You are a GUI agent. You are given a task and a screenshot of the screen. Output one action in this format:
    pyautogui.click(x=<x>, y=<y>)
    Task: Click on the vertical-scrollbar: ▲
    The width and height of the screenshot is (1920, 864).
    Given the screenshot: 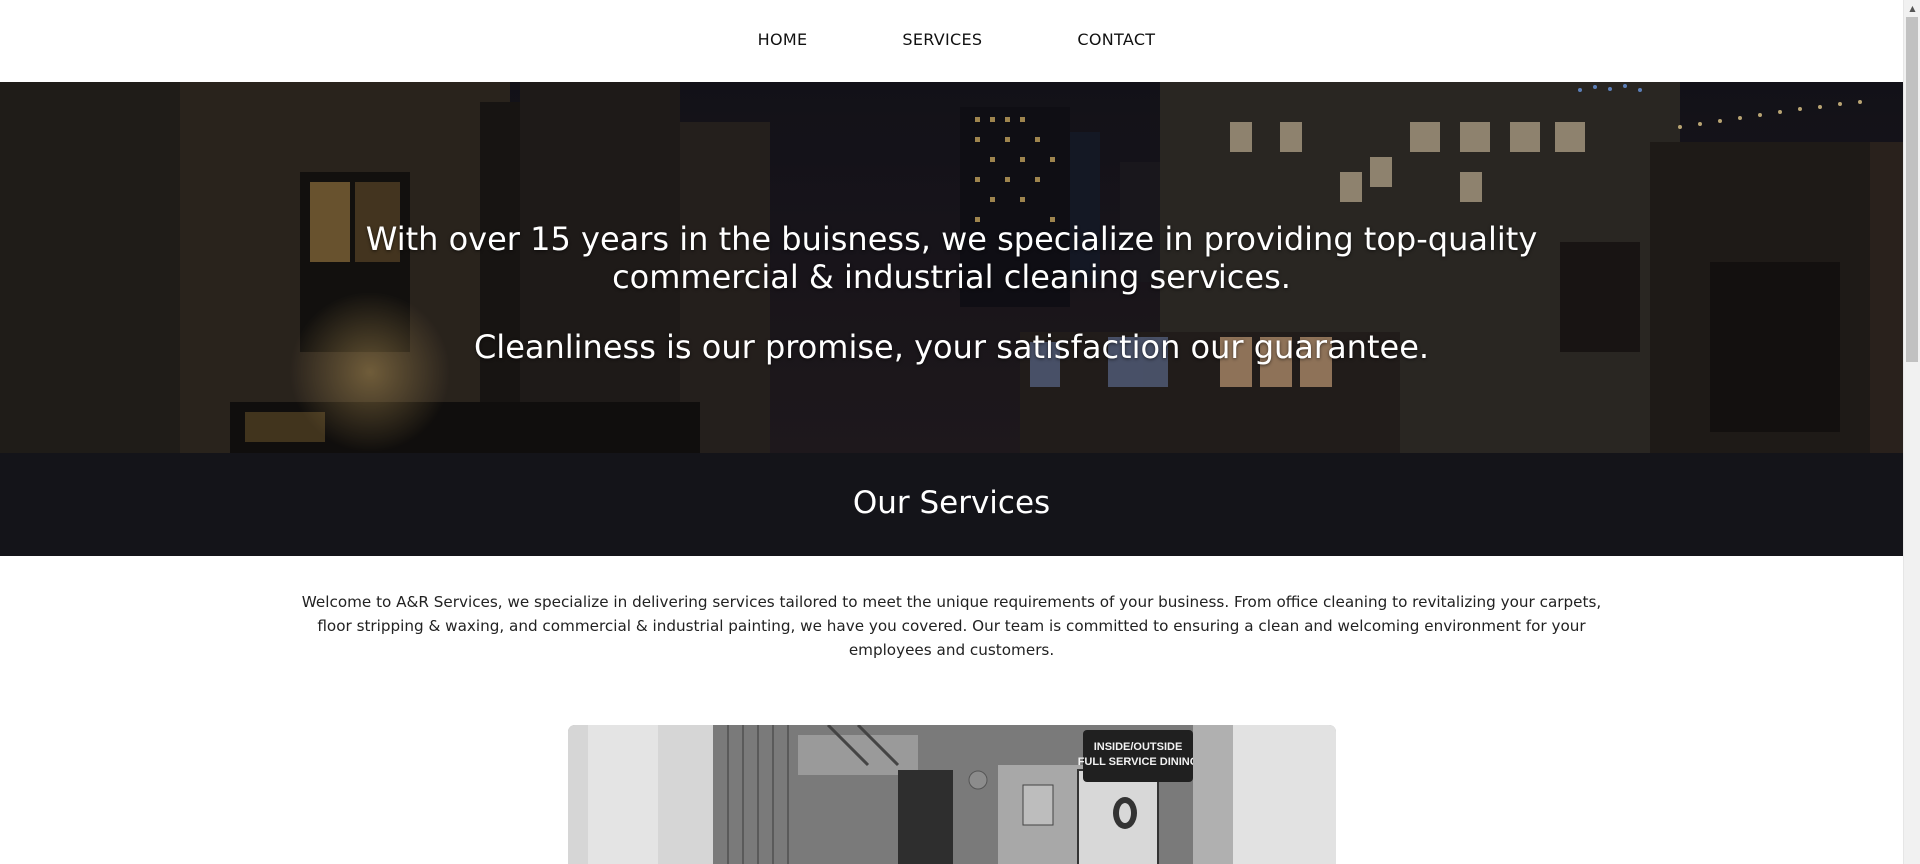 What is the action you would take?
    pyautogui.click(x=1911, y=432)
    